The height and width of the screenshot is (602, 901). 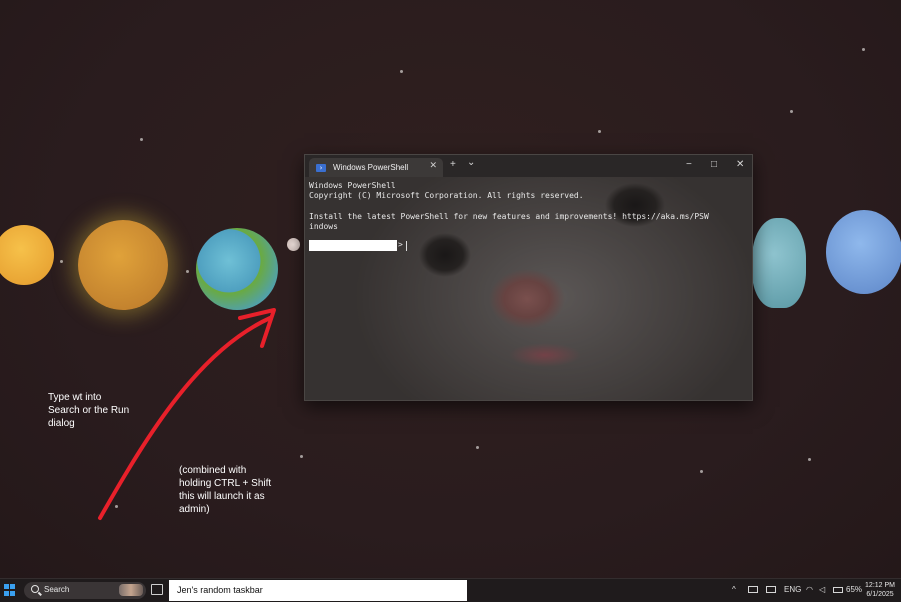 I want to click on battery-percent: 65%, so click(x=854, y=589).